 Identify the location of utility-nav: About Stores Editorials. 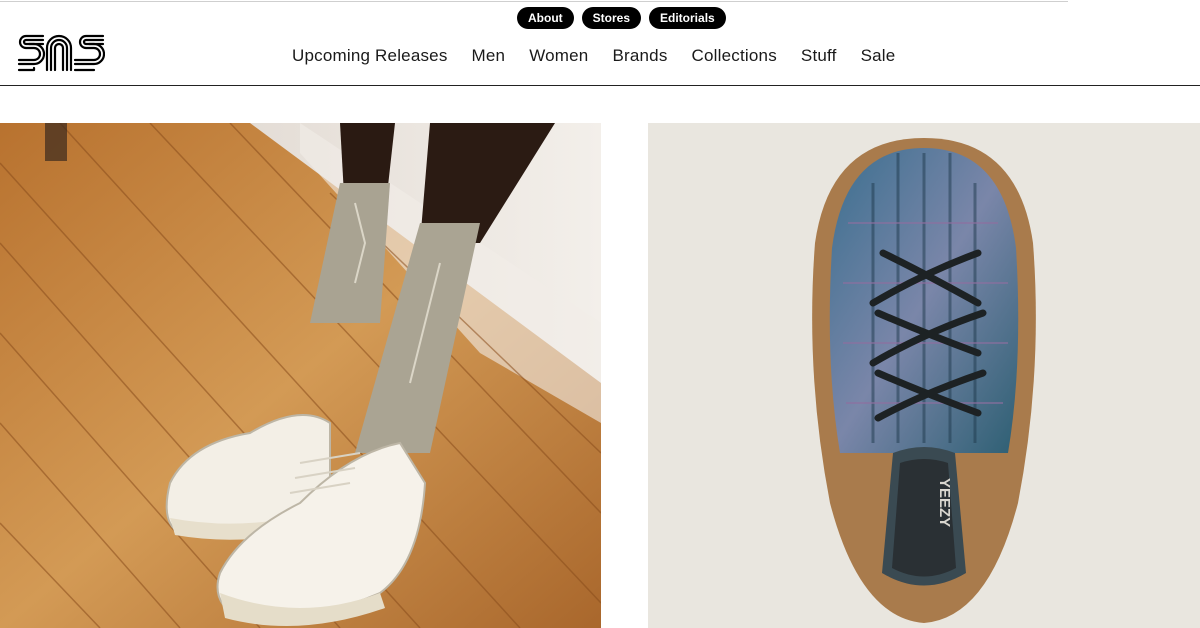
(621, 18).